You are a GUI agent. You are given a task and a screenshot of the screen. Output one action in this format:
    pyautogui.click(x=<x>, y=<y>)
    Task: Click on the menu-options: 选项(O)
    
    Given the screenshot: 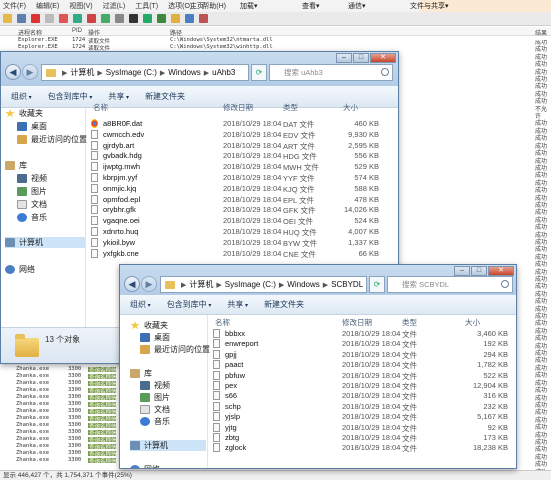 What is the action you would take?
    pyautogui.click(x=180, y=6)
    